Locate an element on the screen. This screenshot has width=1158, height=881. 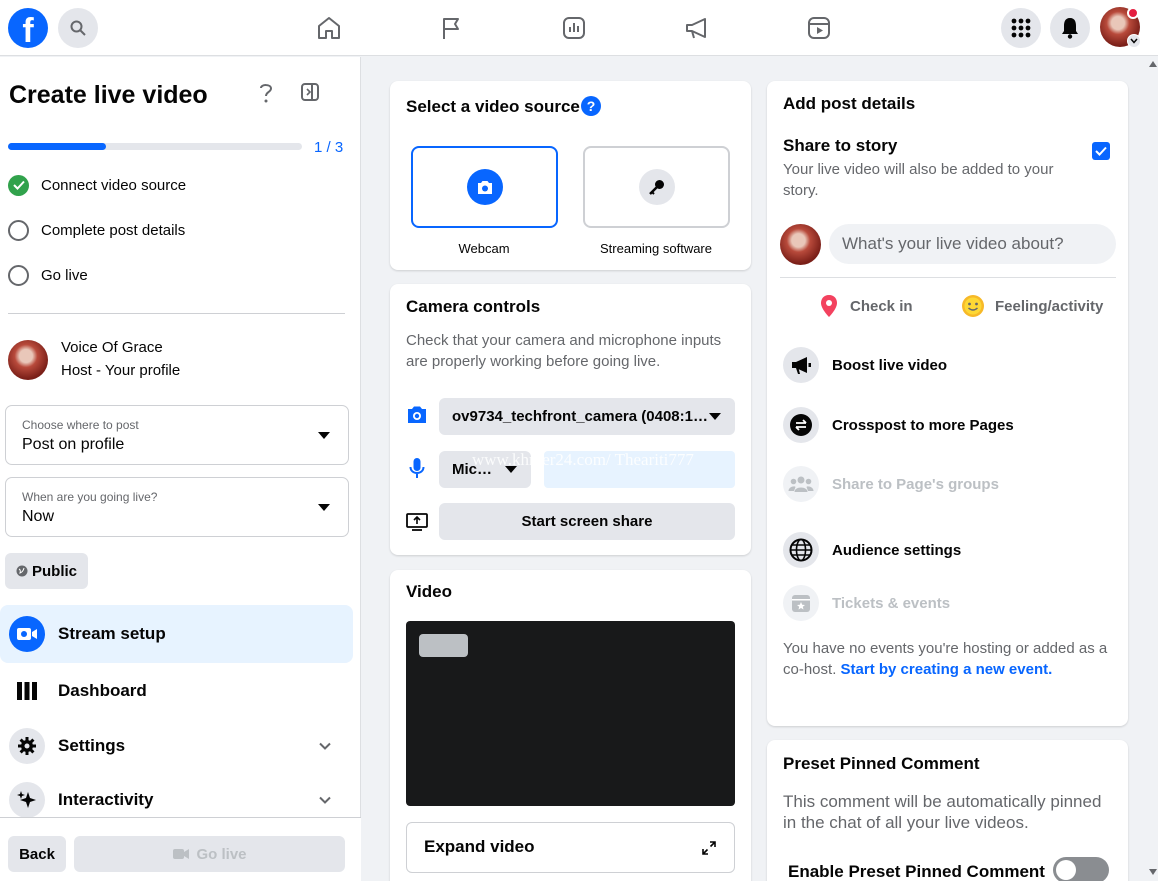
go-live-button: Go live is located at coordinates (209, 854).